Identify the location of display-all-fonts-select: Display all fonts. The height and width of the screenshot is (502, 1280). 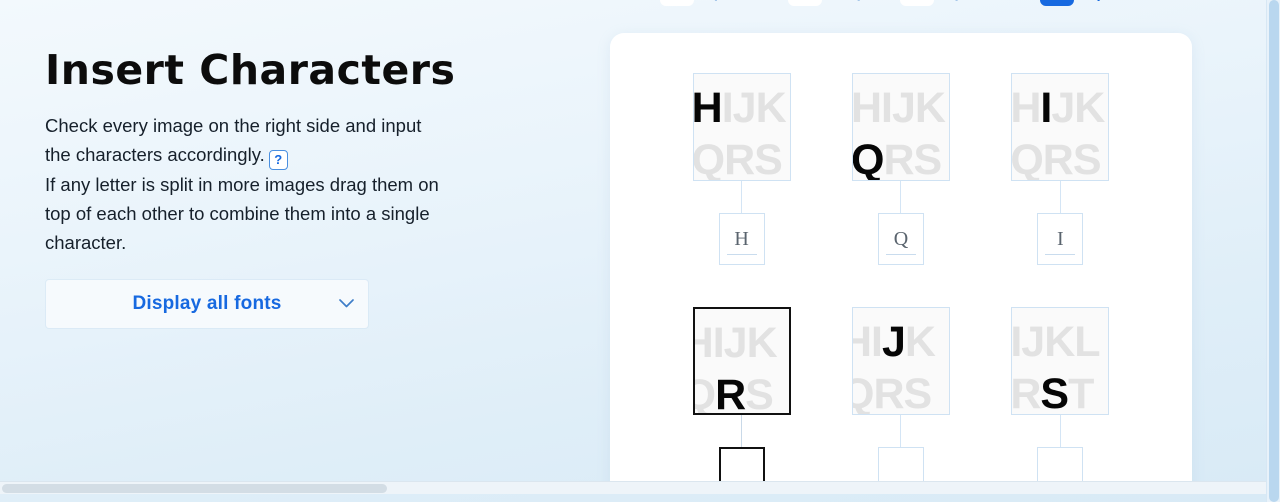
(207, 304).